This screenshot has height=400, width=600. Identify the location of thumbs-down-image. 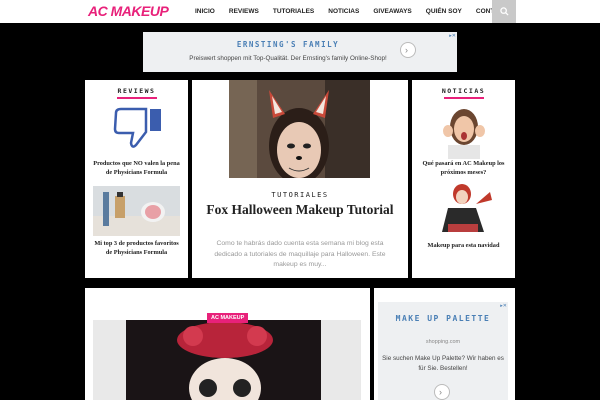
(138, 128).